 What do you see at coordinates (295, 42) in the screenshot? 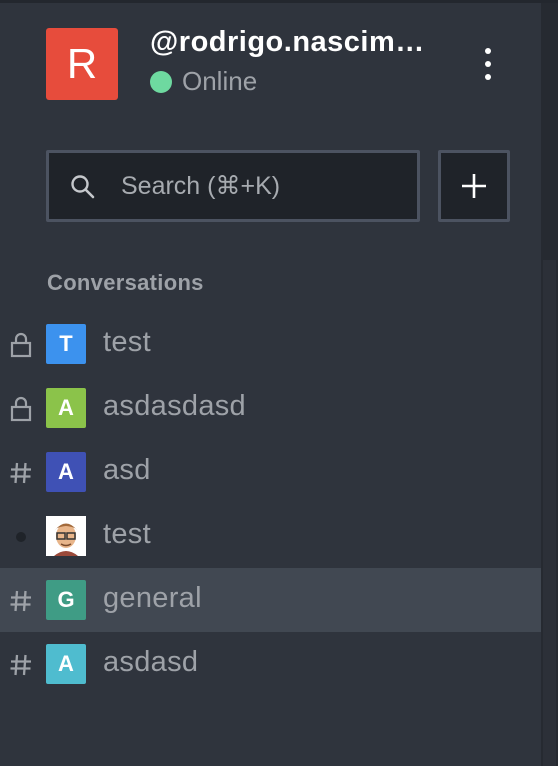
I see `username: @rodrigo.nascimento` at bounding box center [295, 42].